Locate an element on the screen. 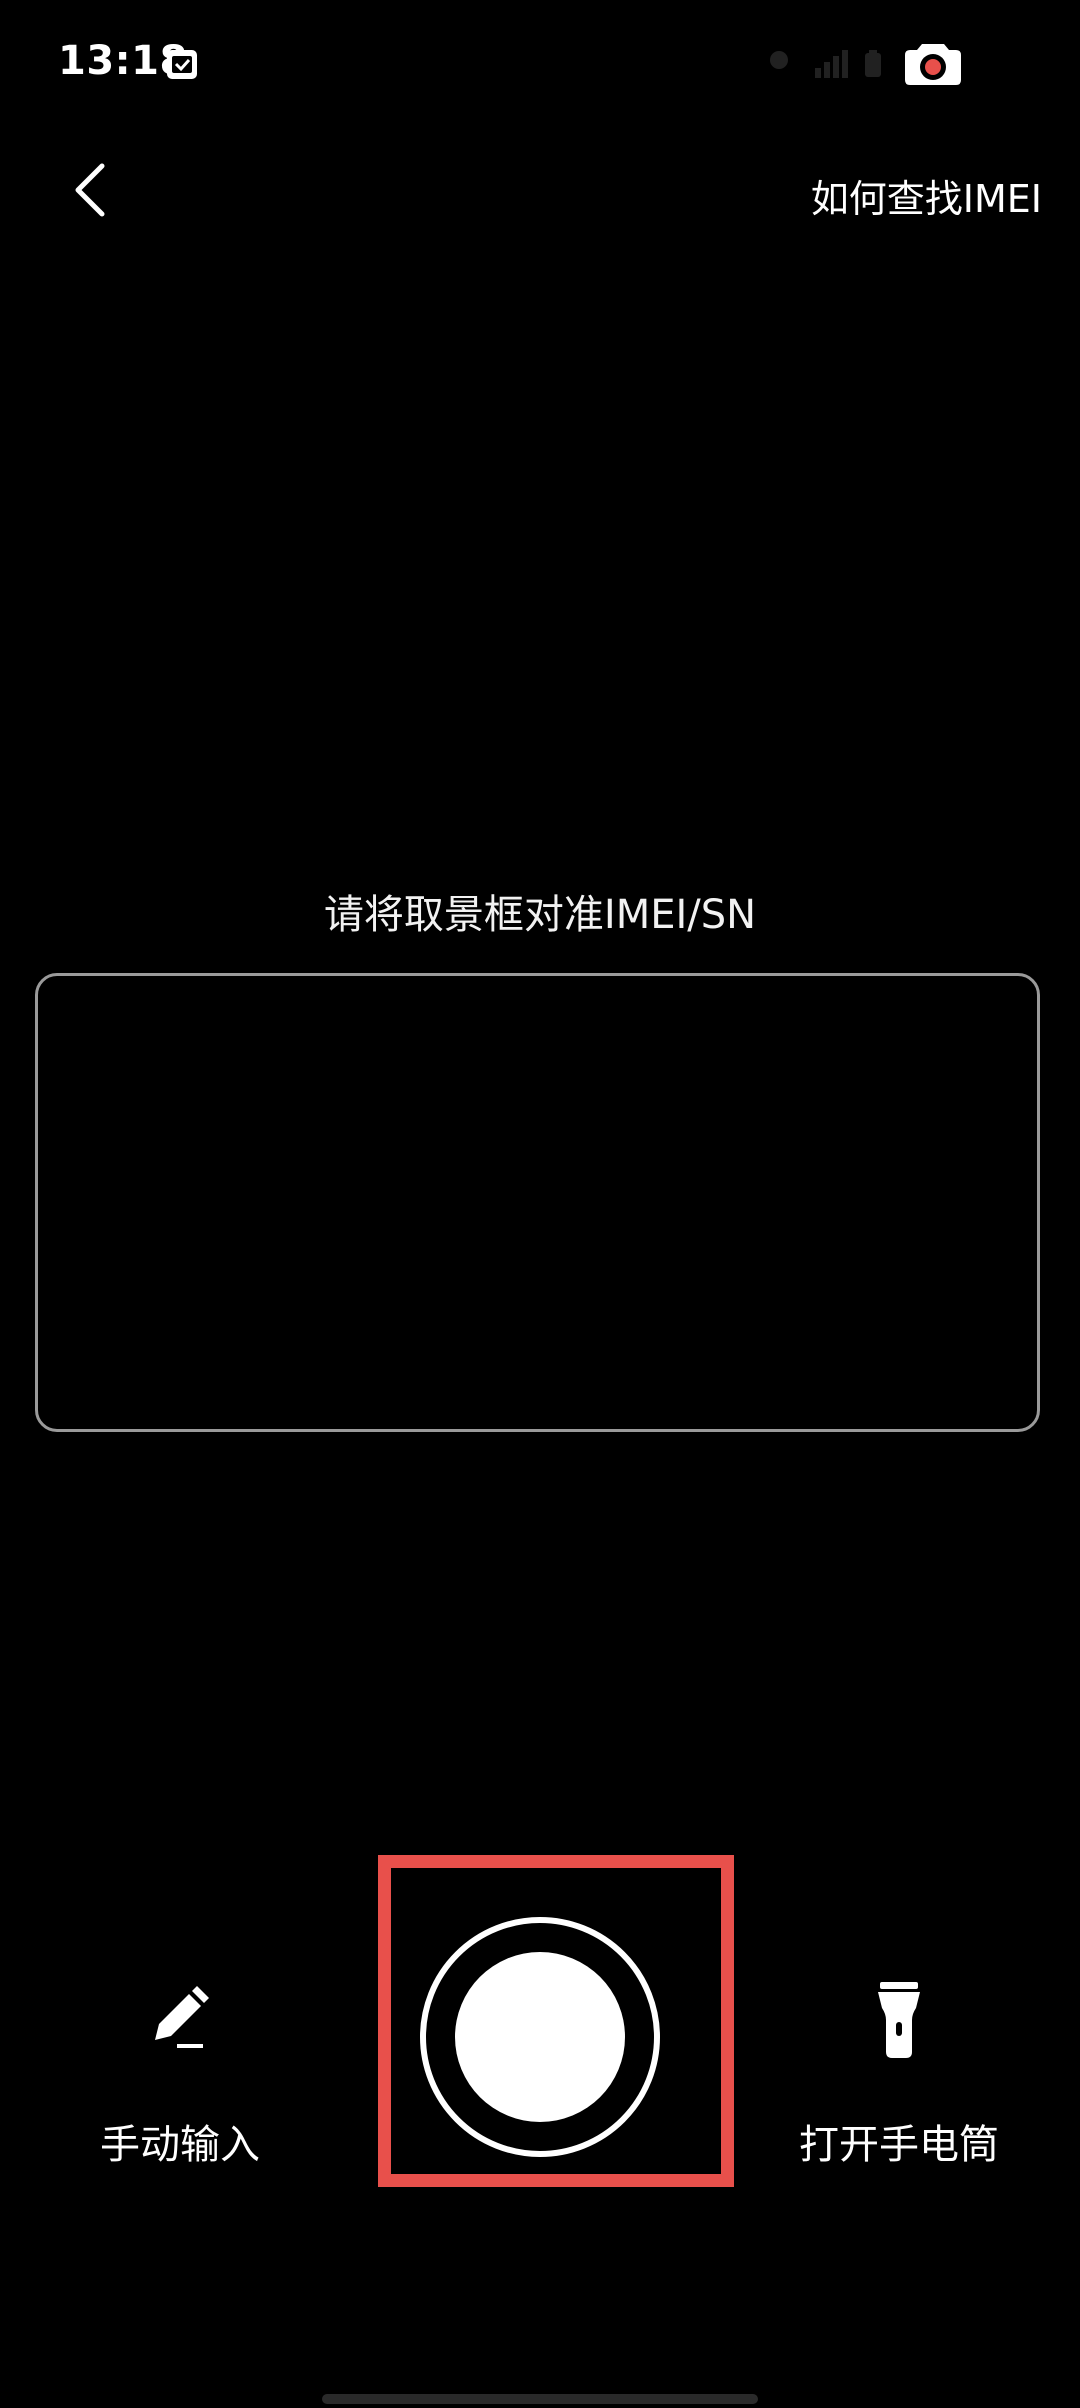 This screenshot has height=2408, width=1080. shutter-button-inner is located at coordinates (540, 2037).